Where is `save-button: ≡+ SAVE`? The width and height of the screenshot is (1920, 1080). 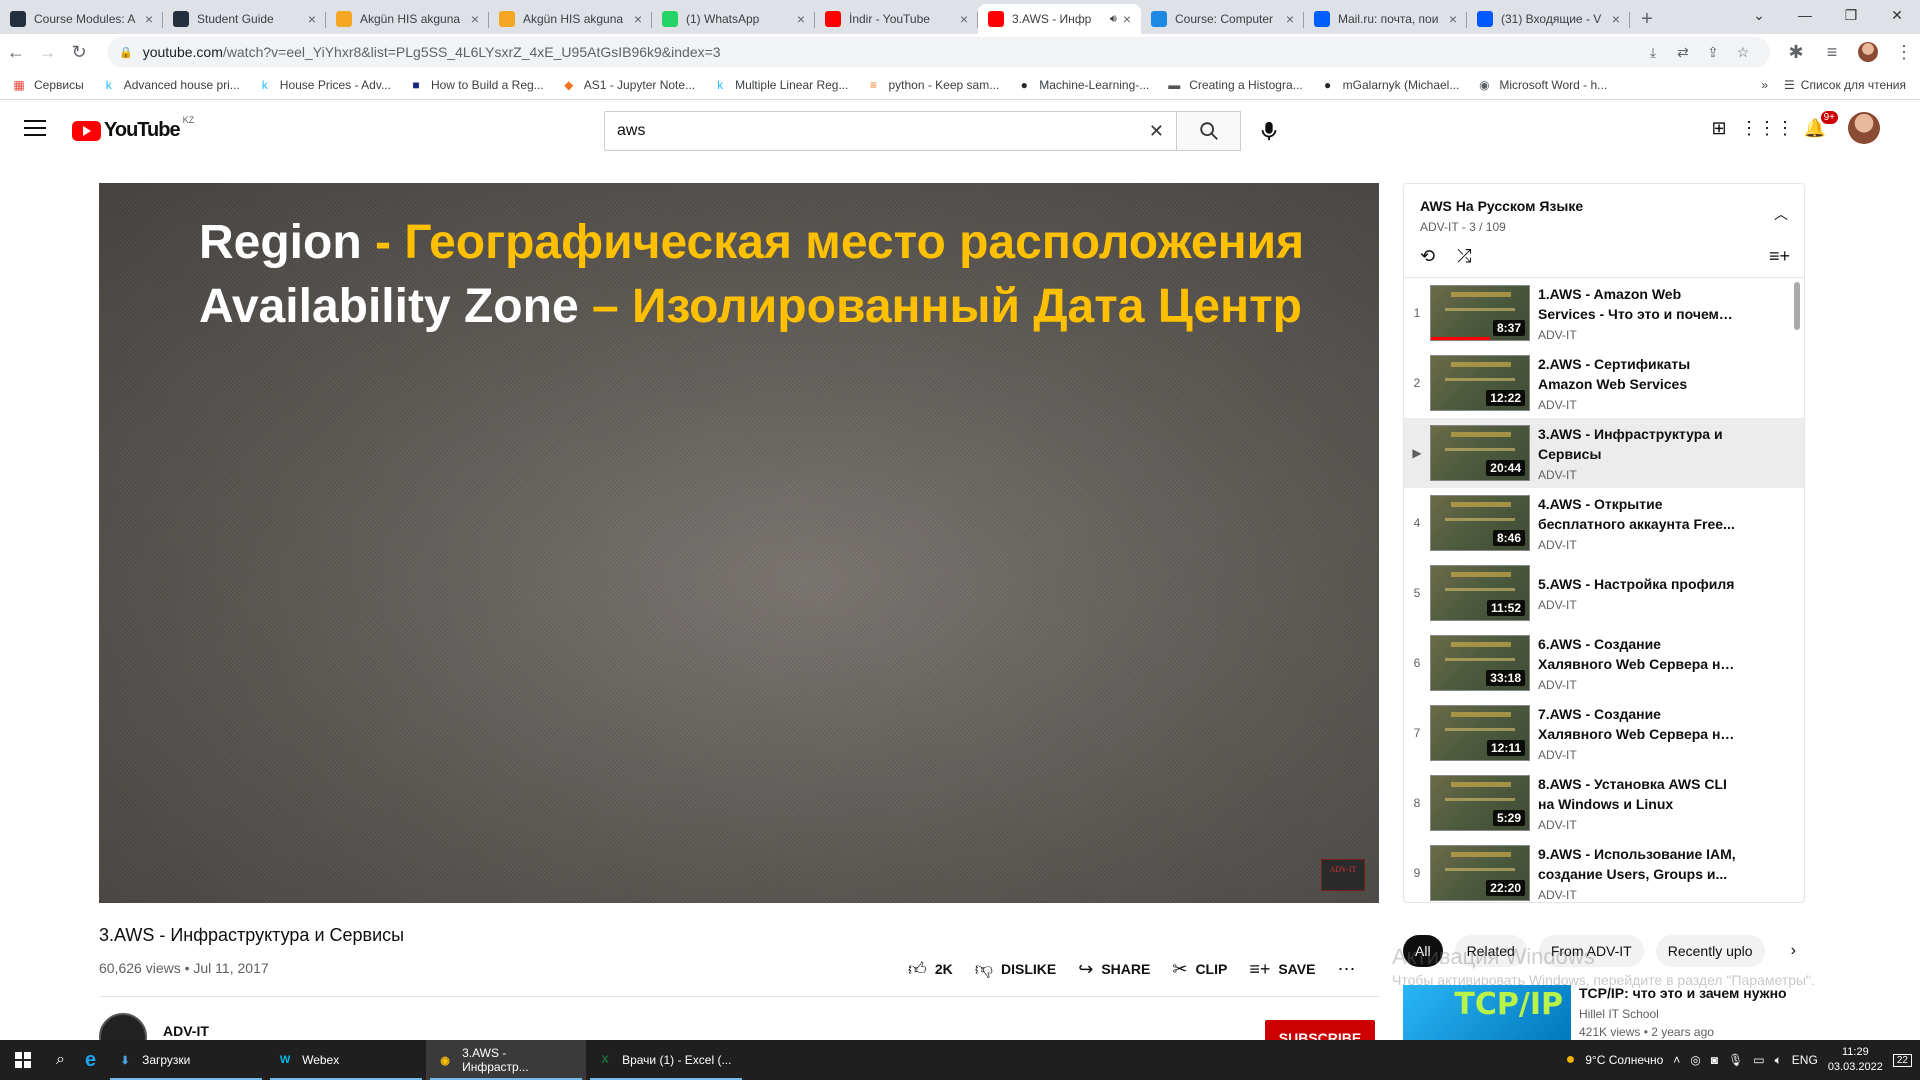
save-button: ≡+ SAVE is located at coordinates (1282, 969).